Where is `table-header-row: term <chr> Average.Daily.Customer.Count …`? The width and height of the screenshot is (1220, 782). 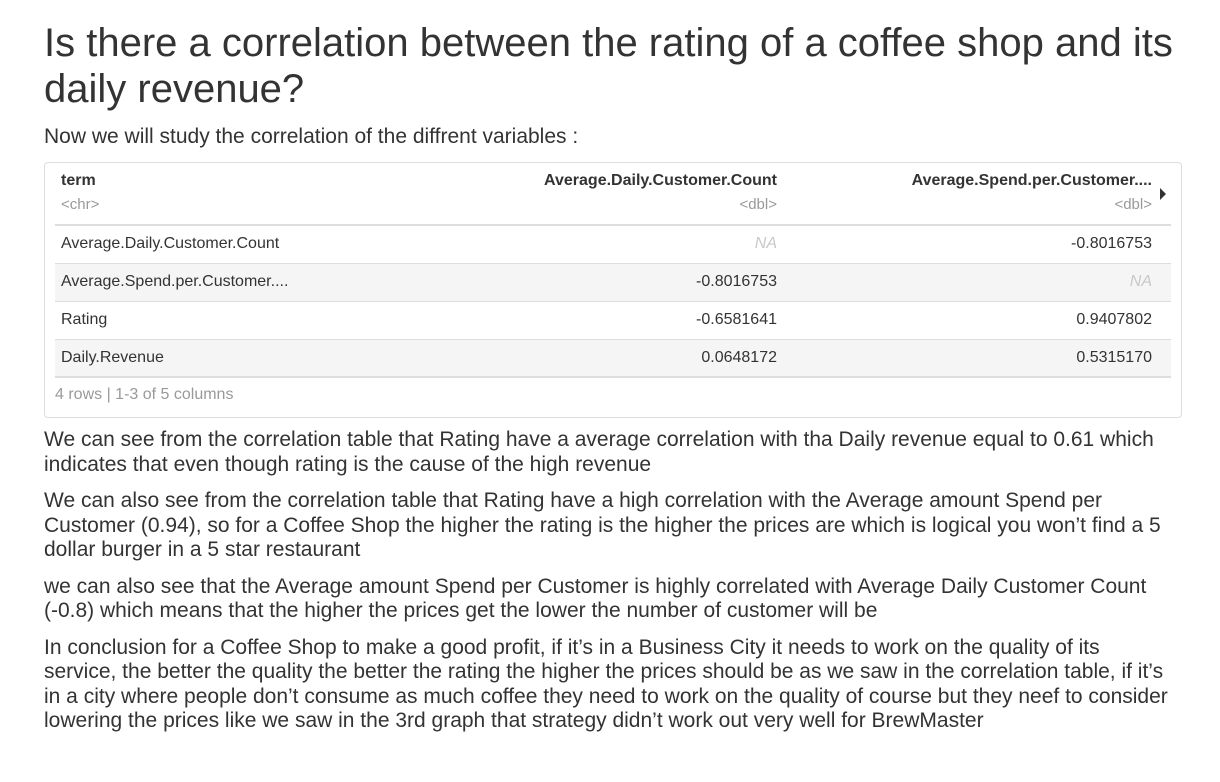 table-header-row: term <chr> Average.Daily.Customer.Count … is located at coordinates (613, 194).